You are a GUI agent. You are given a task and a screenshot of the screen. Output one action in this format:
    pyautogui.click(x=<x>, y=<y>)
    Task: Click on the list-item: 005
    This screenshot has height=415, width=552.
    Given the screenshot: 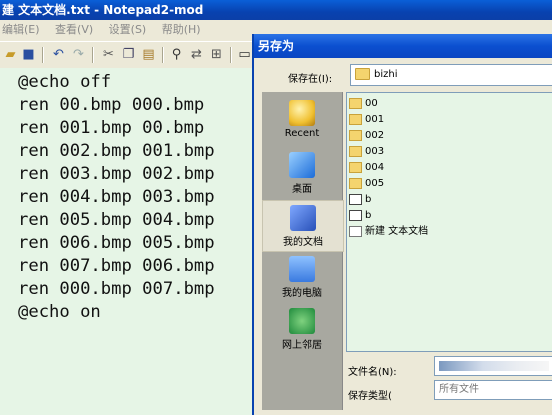 What is the action you would take?
    pyautogui.click(x=366, y=184)
    